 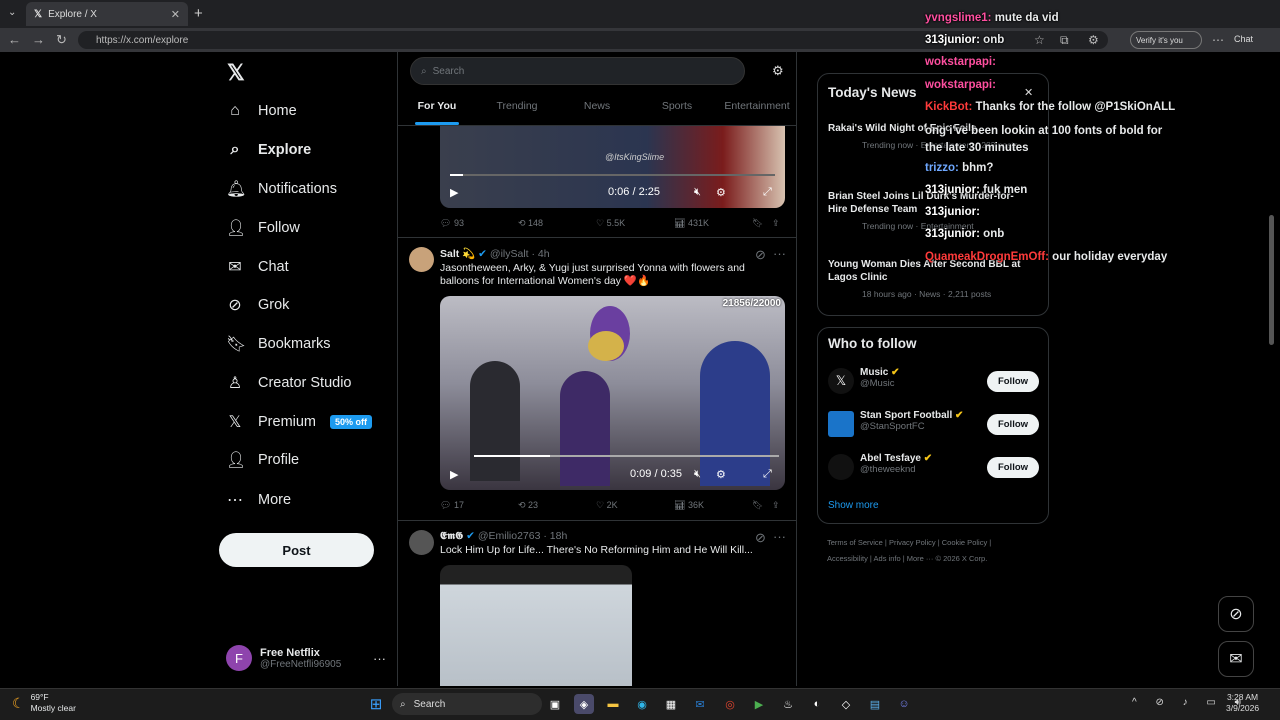 What do you see at coordinates (635, 505) in the screenshot?
I see `like-button: ♡ 2K` at bounding box center [635, 505].